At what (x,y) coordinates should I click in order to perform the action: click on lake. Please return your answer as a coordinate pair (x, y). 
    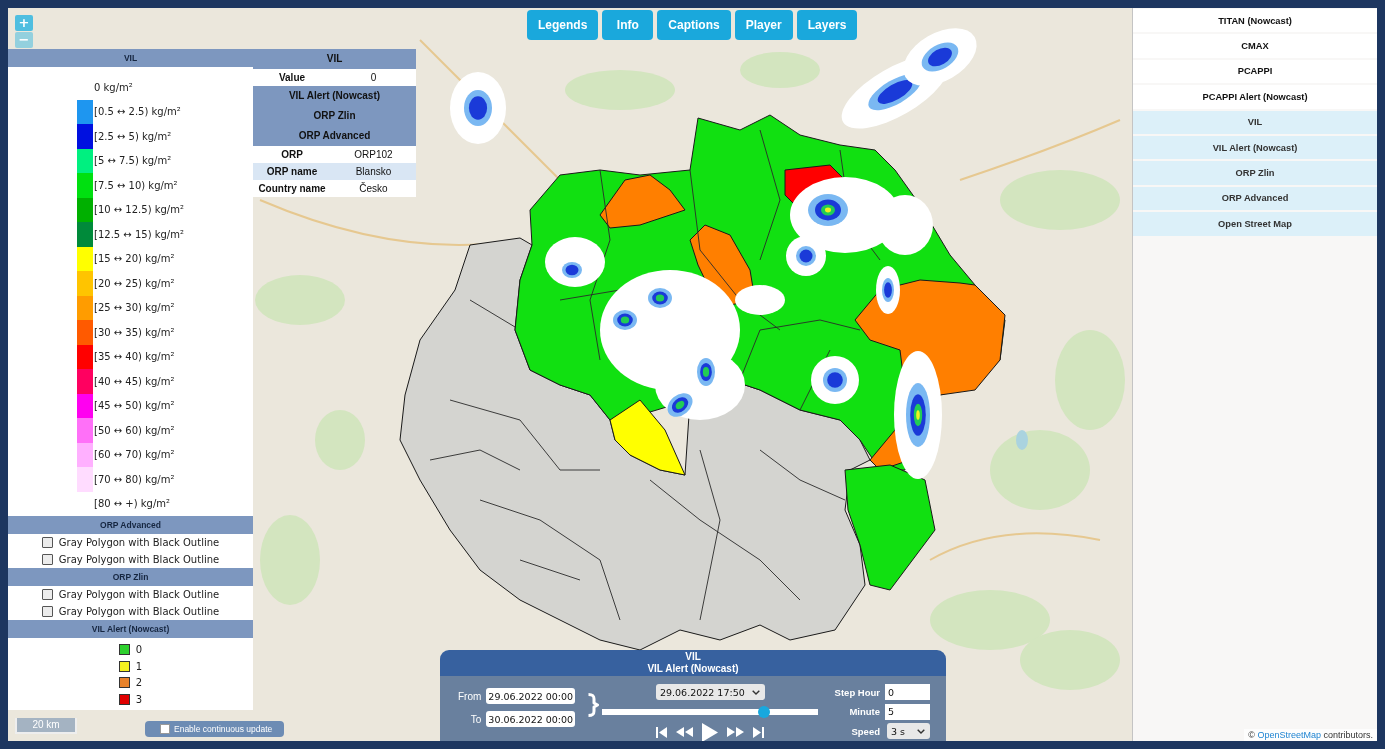
    Looking at the image, I should click on (1022, 440).